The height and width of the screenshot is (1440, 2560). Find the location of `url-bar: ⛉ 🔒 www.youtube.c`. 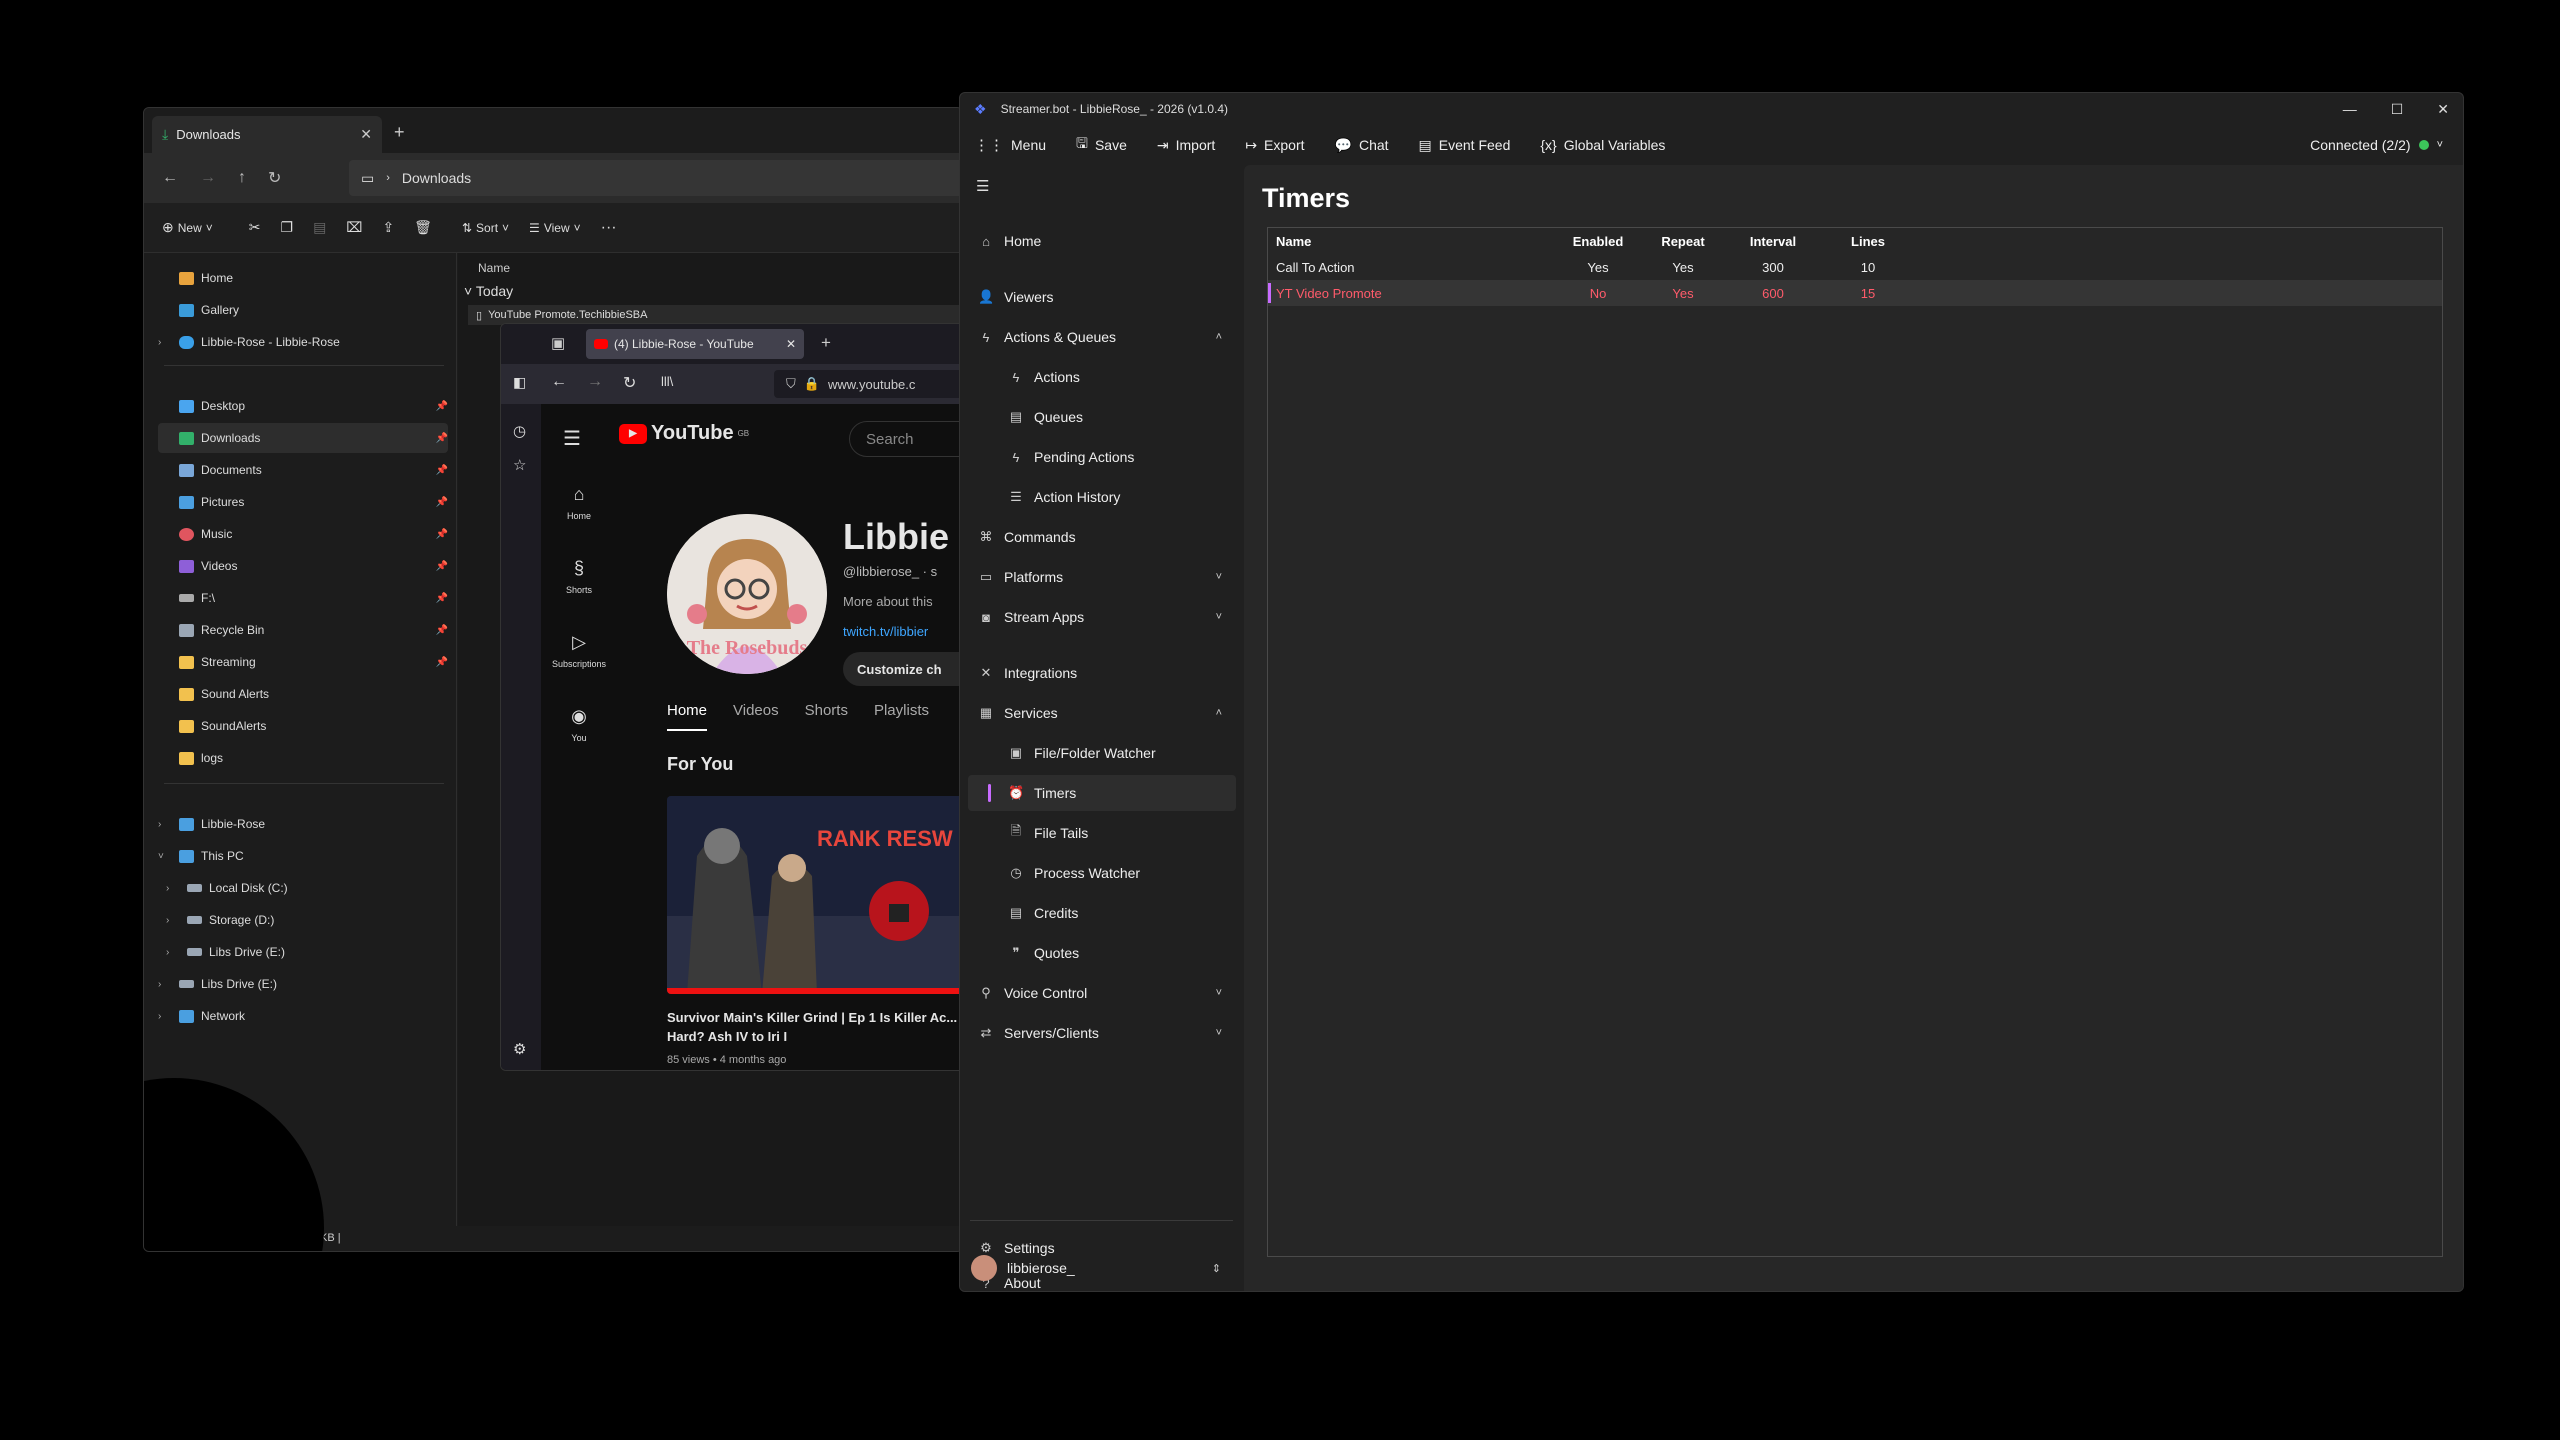

url-bar: ⛉ 🔒 www.youtube.c is located at coordinates (871, 384).